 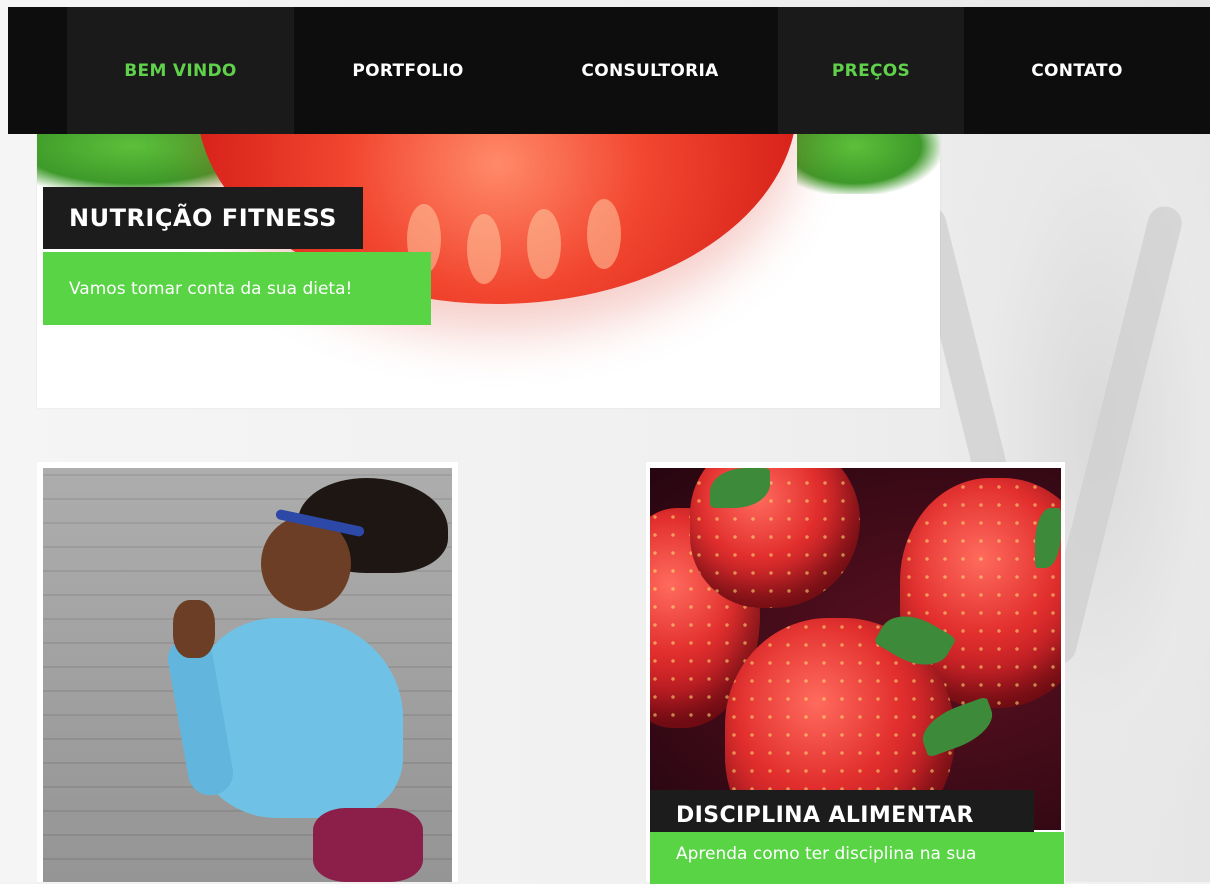 I want to click on nav-item-bem-vindo: BEM VINDO, so click(x=180, y=70).